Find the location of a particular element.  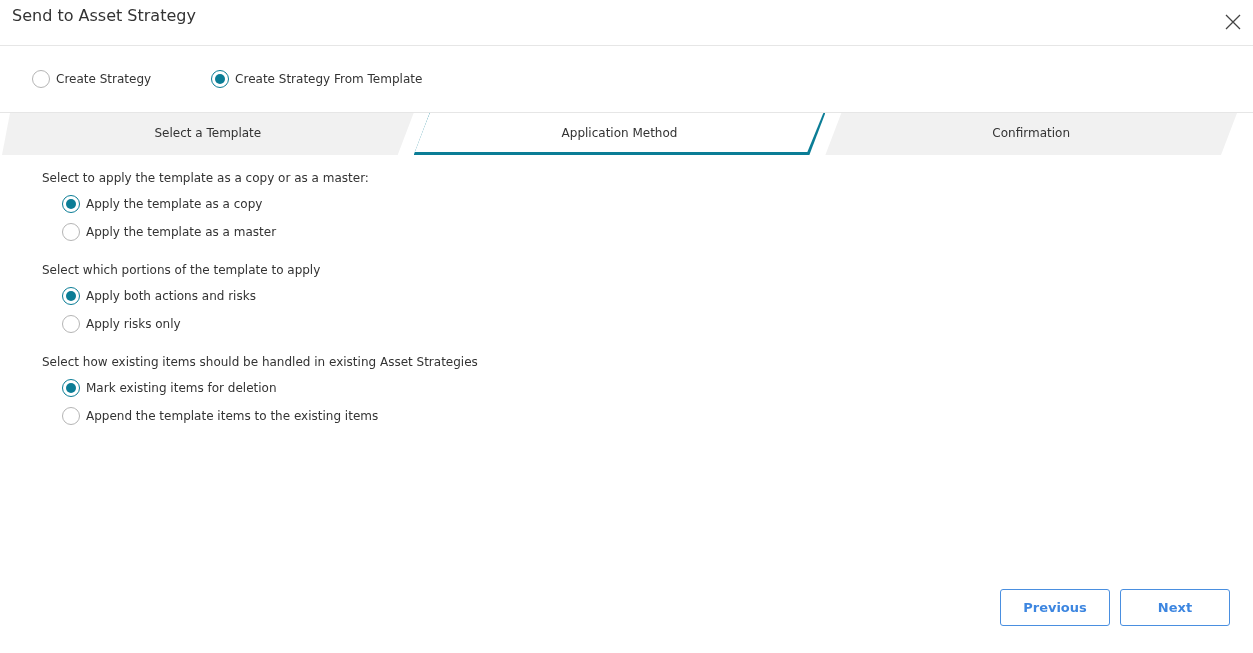

group-prompt: Select to apply the template as a copy or as a master: is located at coordinates (206, 178).